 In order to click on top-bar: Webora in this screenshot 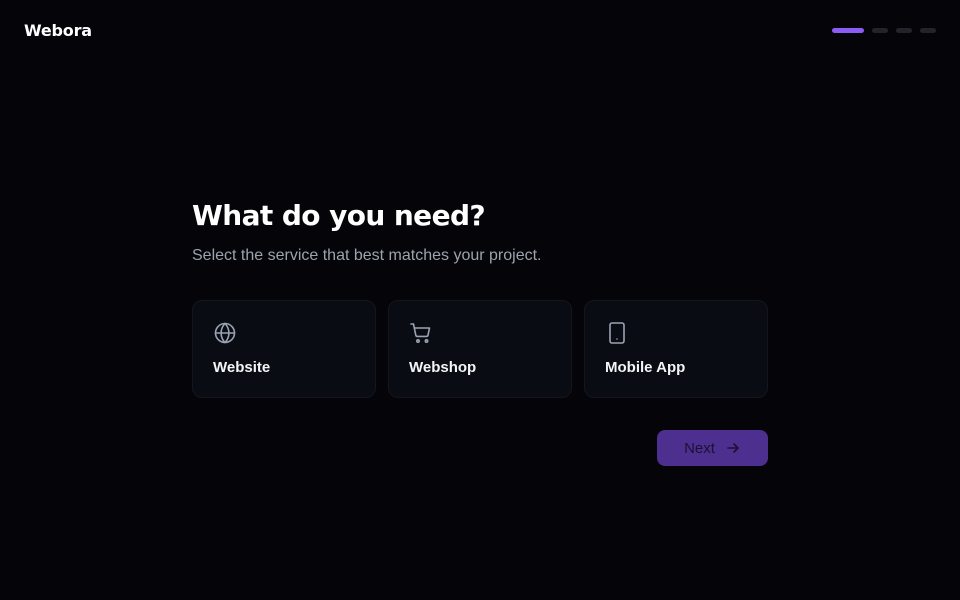, I will do `click(480, 30)`.